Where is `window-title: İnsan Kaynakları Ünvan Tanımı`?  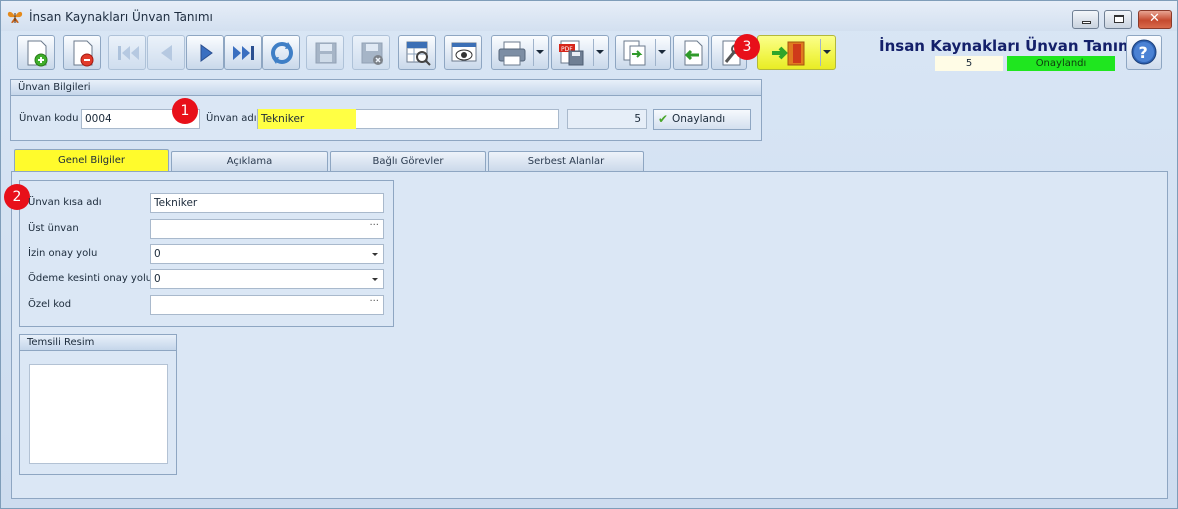
window-title: İnsan Kaynakları Ünvan Tanımı is located at coordinates (121, 17).